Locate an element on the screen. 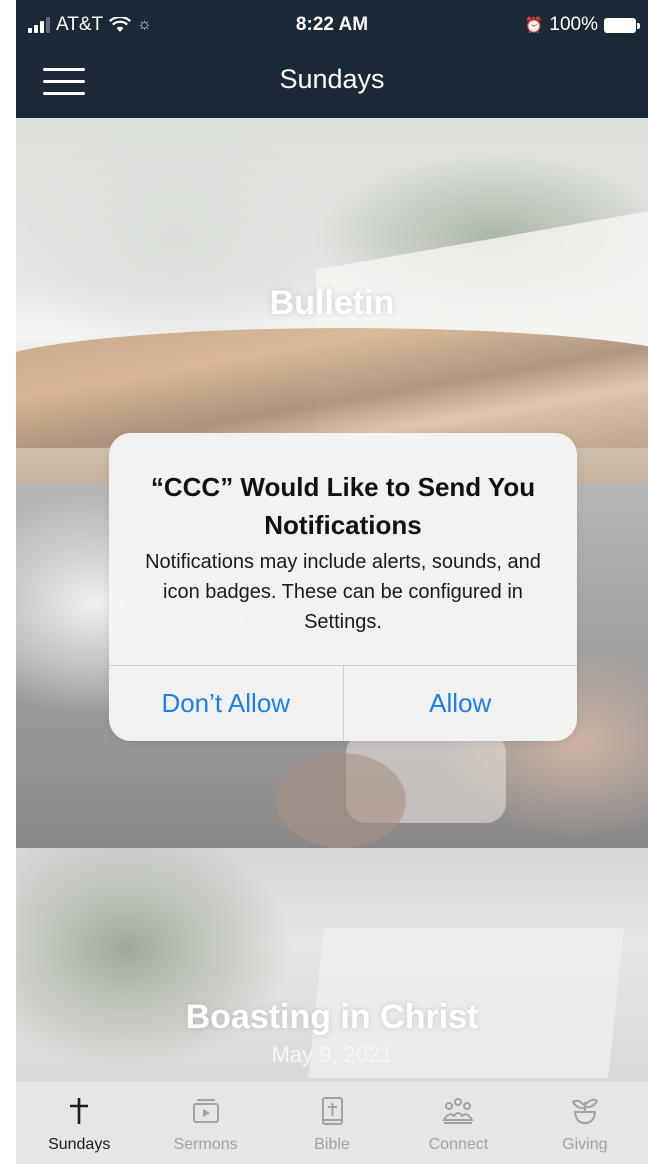 The image size is (648, 1164). nav-bar: Sundays is located at coordinates (332, 84).